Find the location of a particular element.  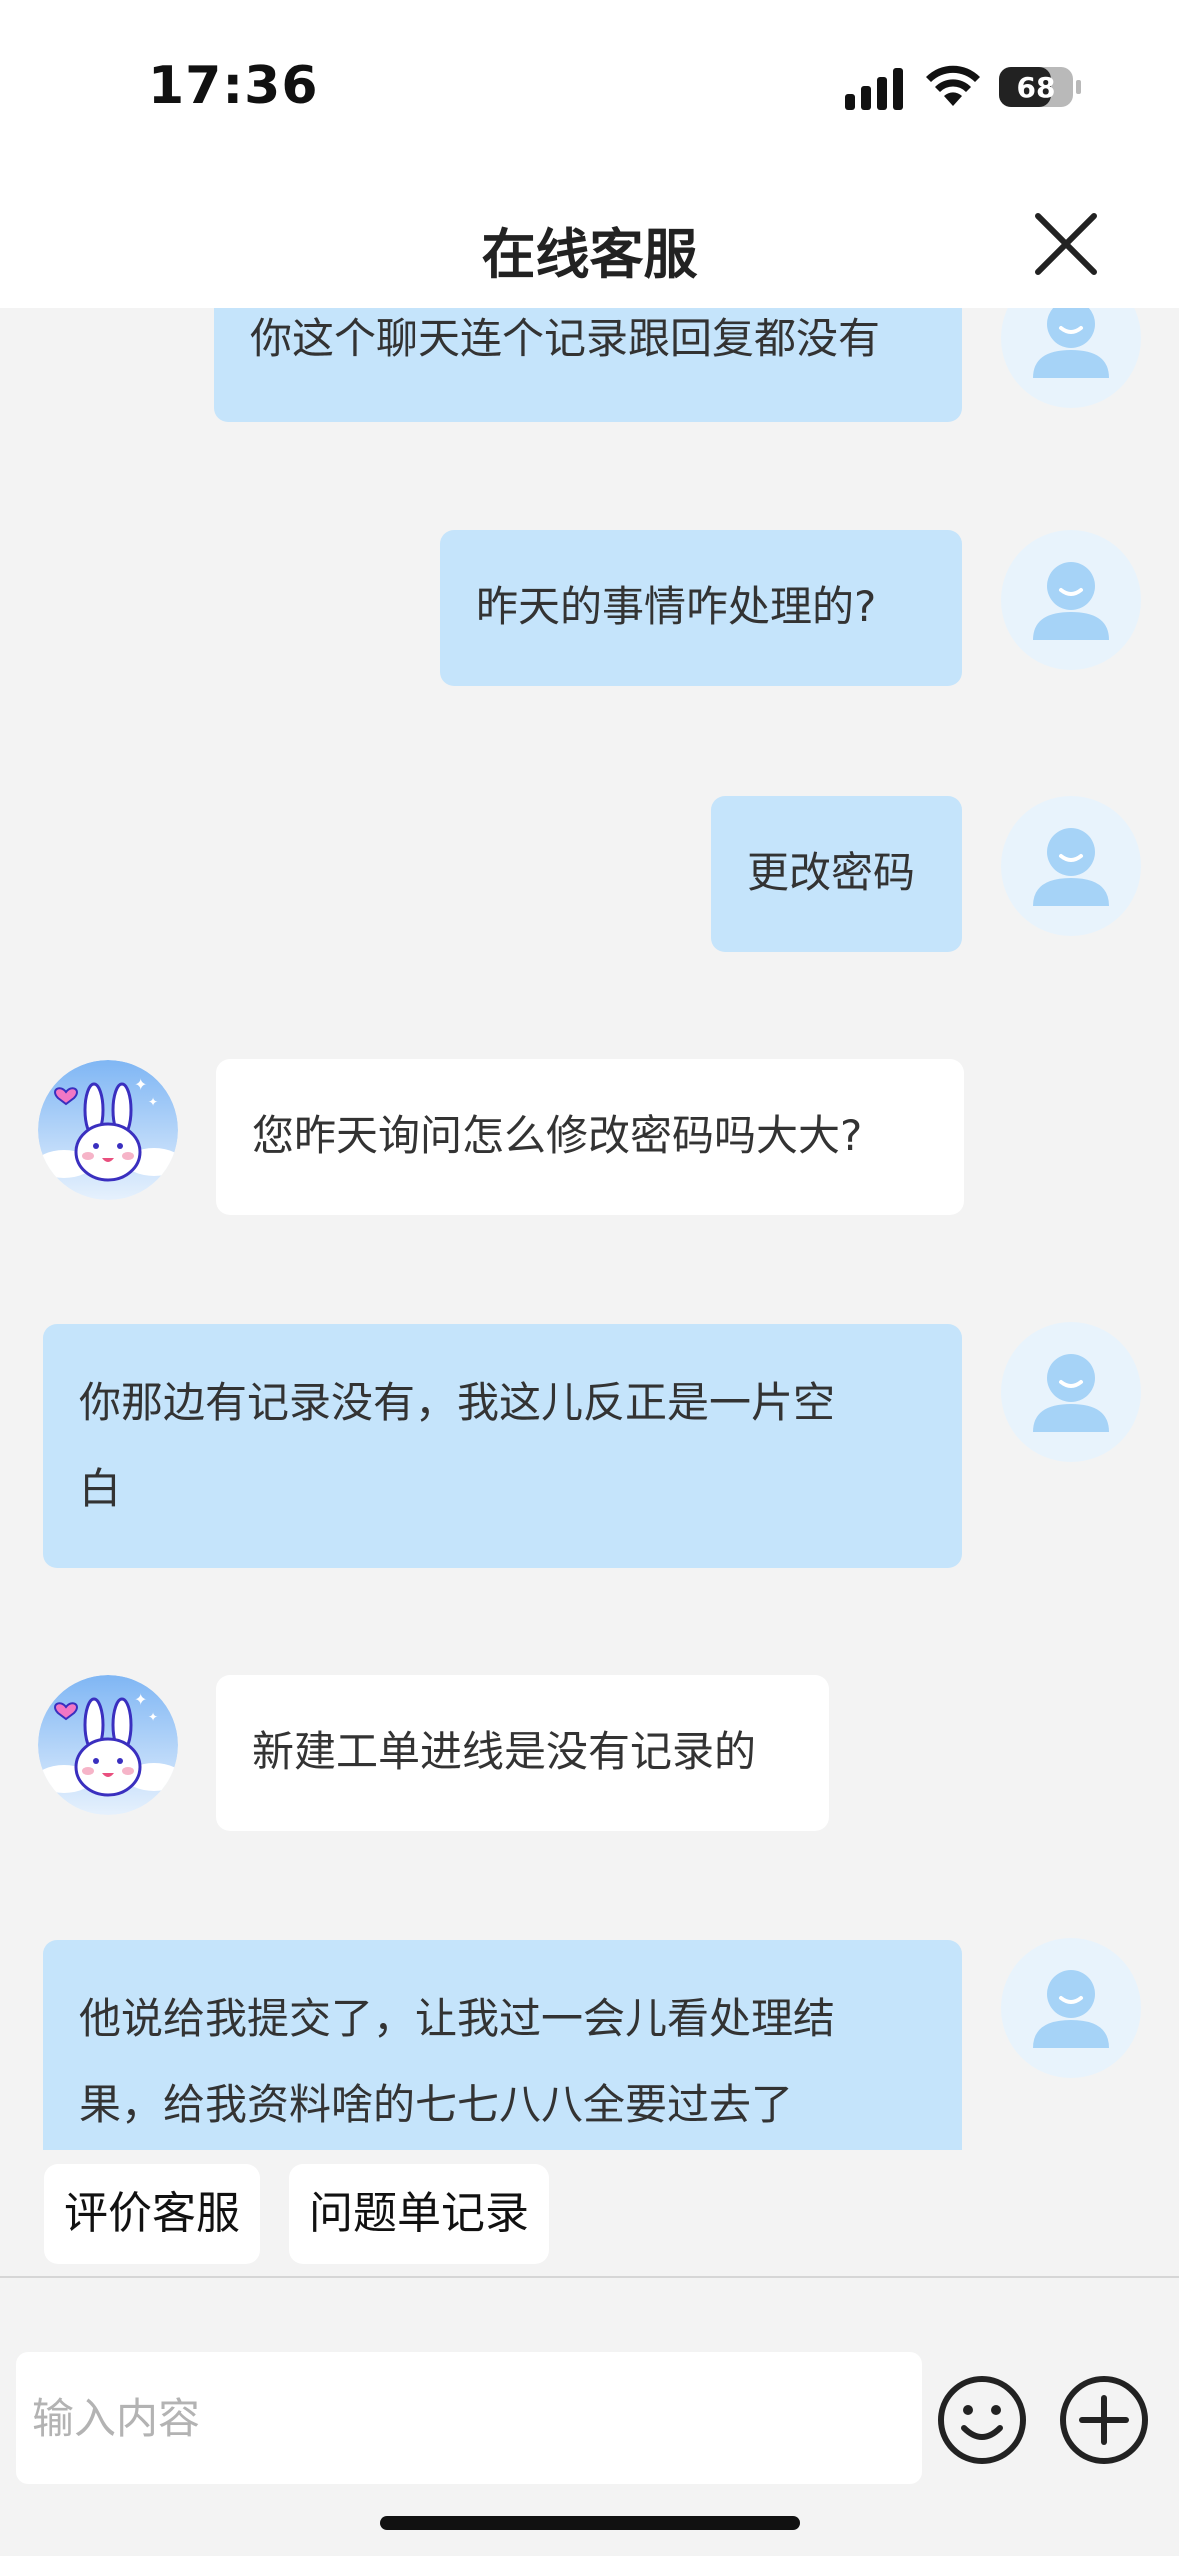

message-text-line: 你那边有记录没有，我这儿反正是一片空 is located at coordinates (457, 1402).